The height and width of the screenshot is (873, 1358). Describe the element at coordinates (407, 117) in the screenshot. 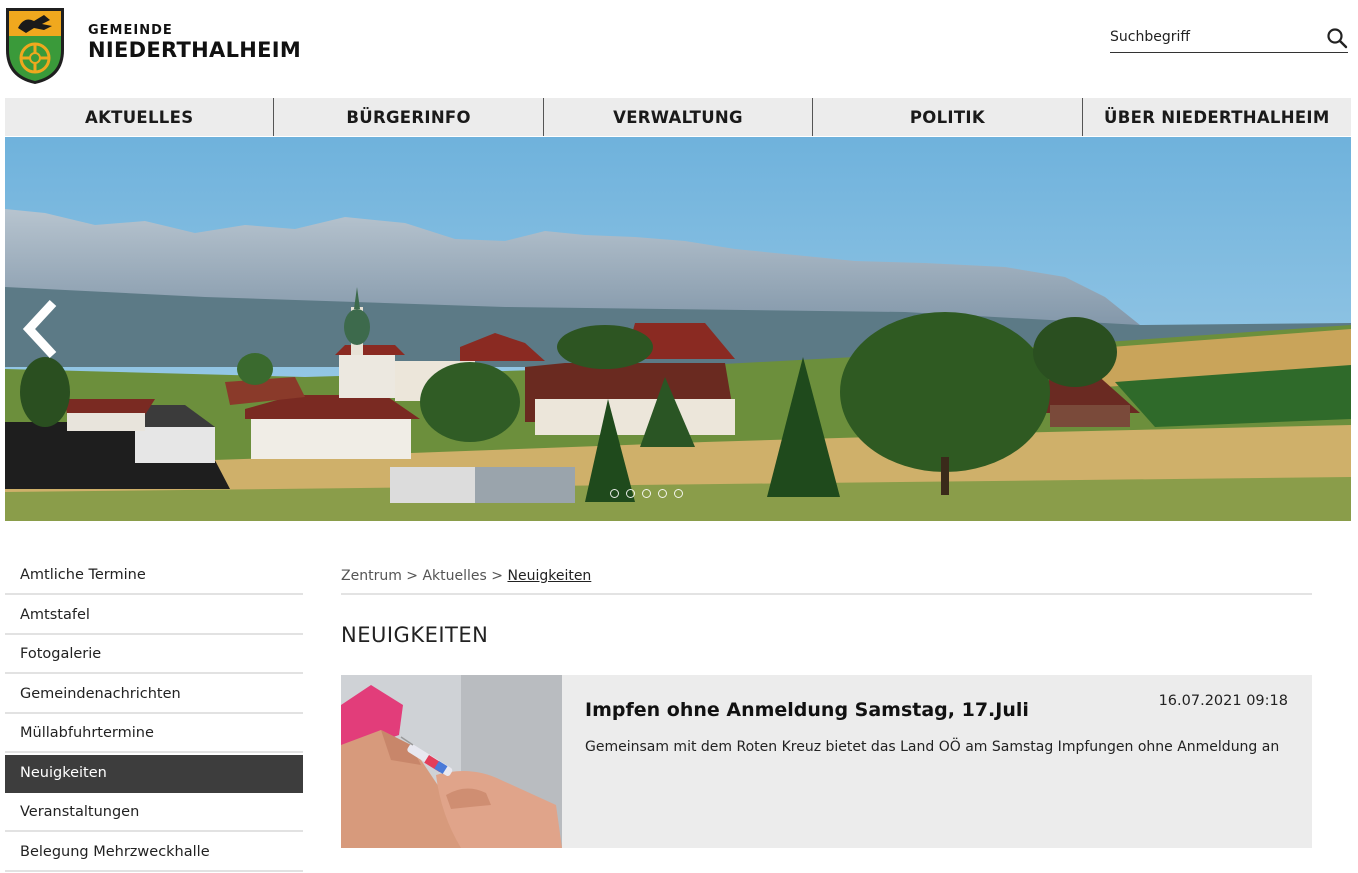

I see `nav-item-buergerinfo: BÜRGERINFO` at that location.